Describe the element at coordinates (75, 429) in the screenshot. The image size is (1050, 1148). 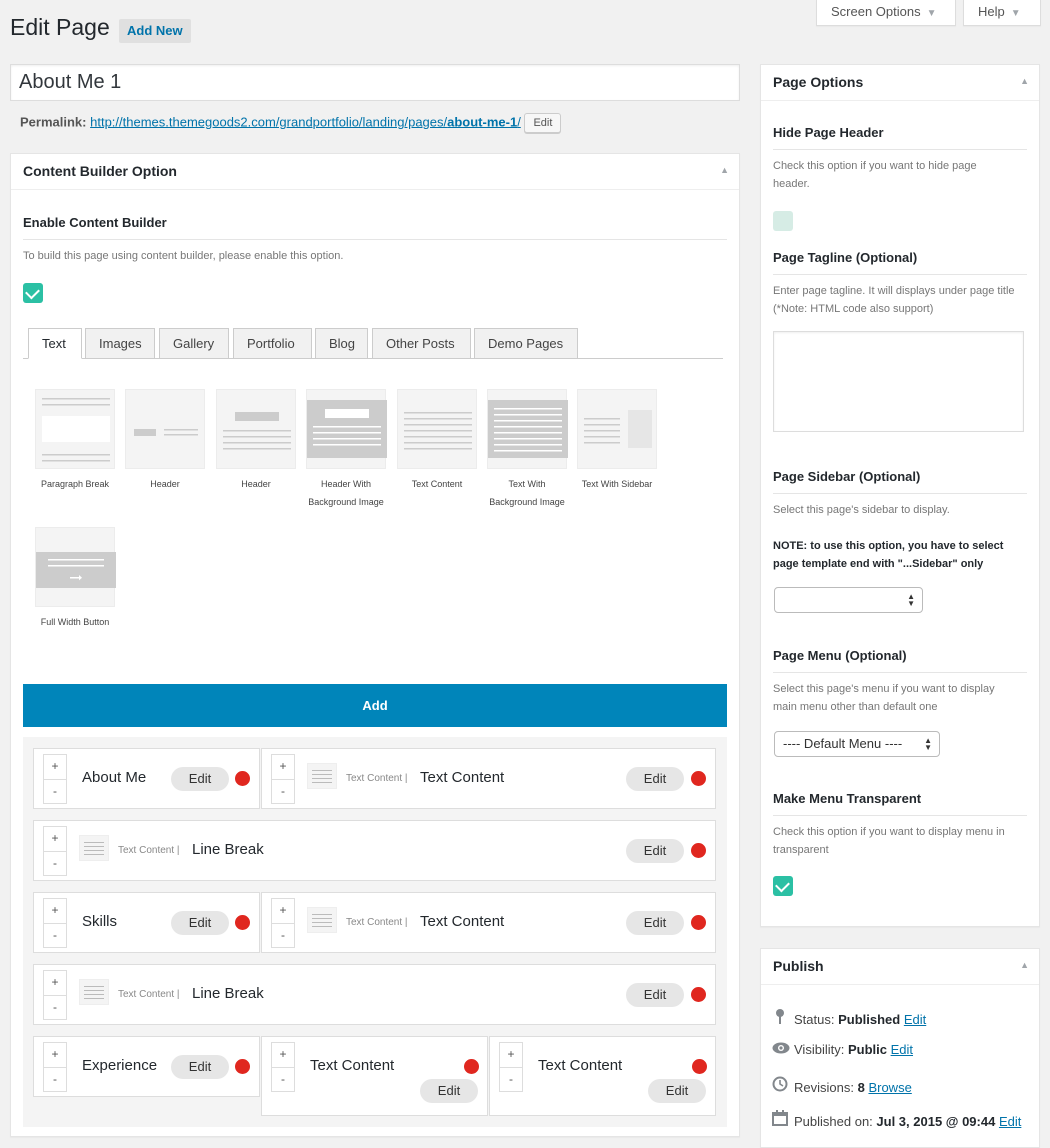
I see `module-paragraph-break` at that location.